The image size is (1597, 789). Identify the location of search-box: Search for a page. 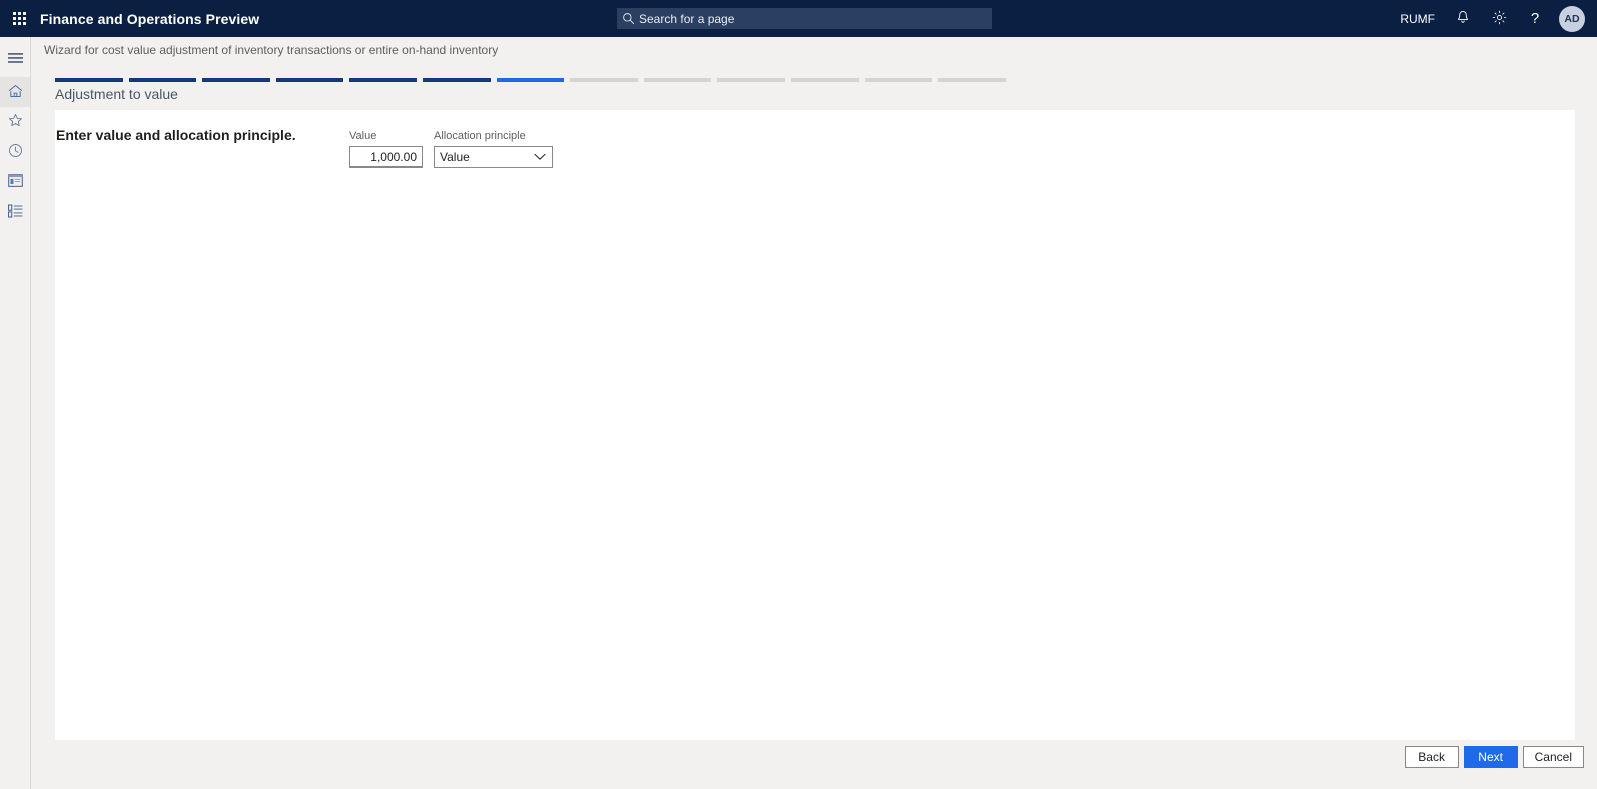
(804, 18).